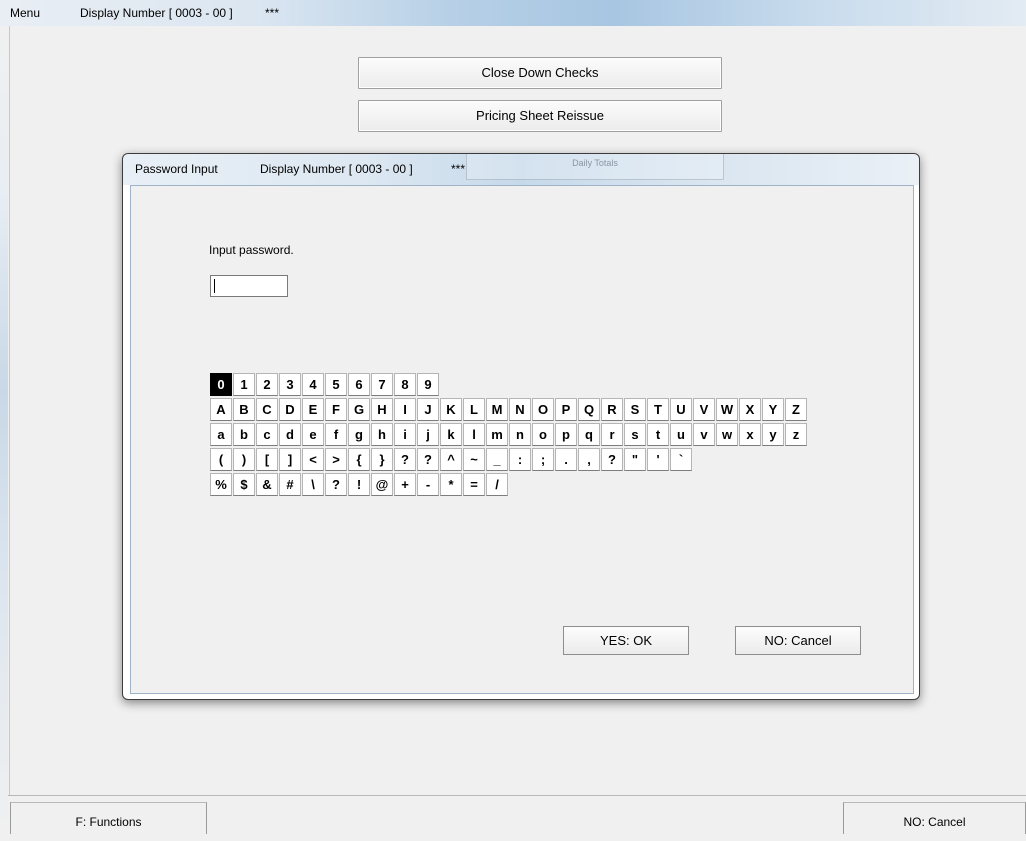 The height and width of the screenshot is (841, 1026). What do you see at coordinates (290, 484) in the screenshot?
I see `key-button: #` at bounding box center [290, 484].